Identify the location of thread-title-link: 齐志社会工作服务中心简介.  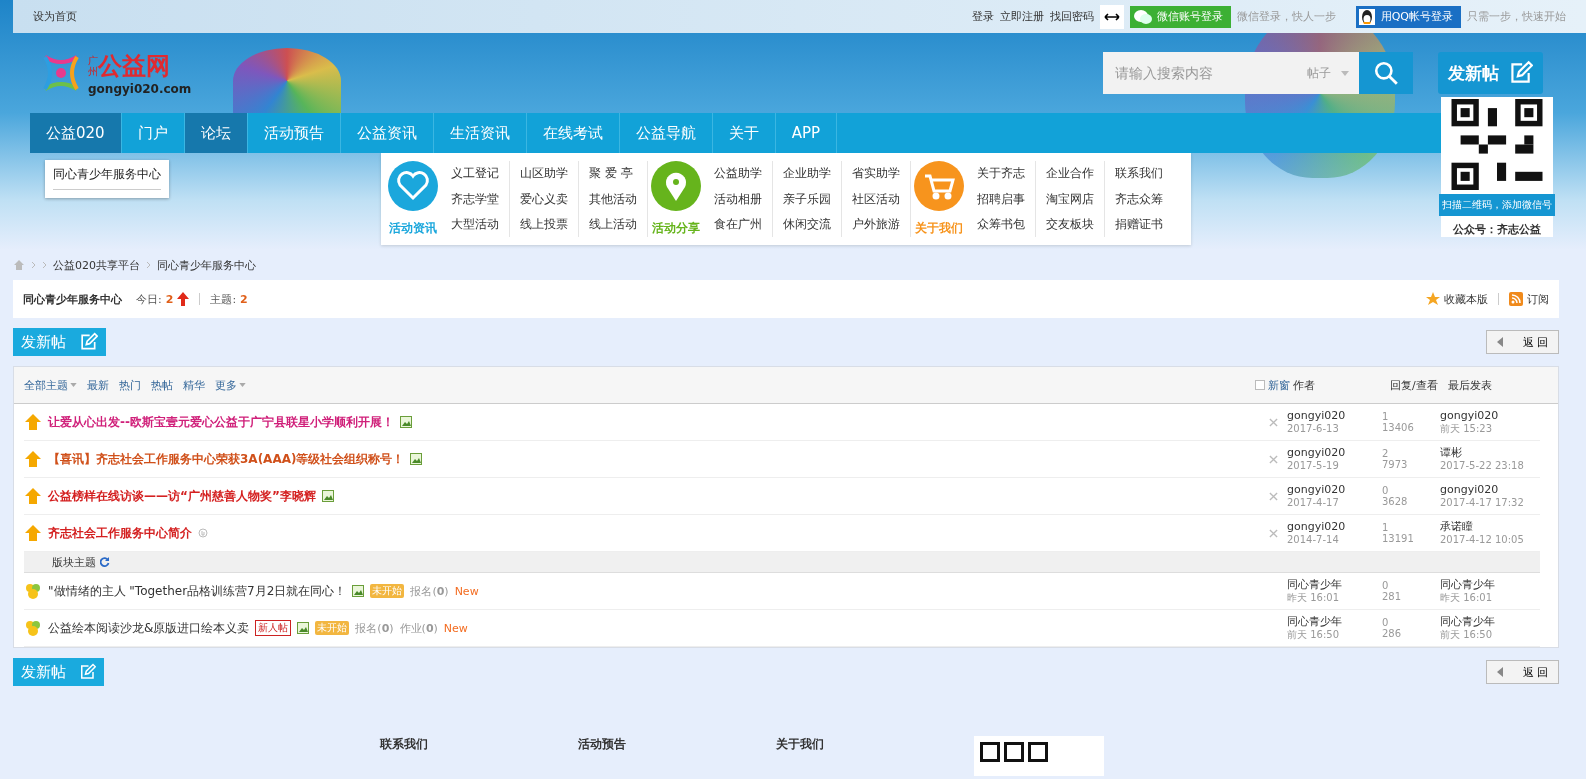
(120, 533).